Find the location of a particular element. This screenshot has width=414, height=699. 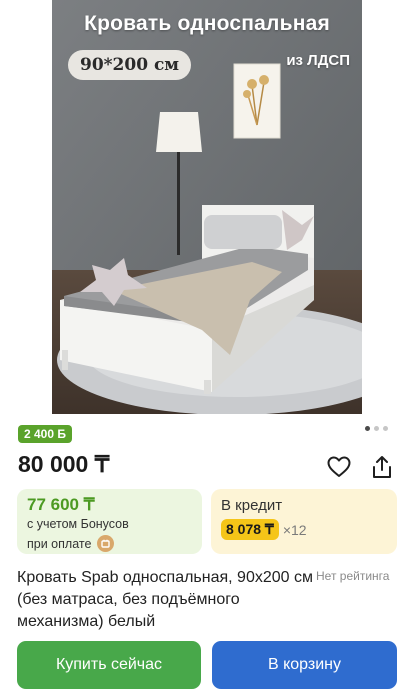

favorite-button is located at coordinates (339, 467).